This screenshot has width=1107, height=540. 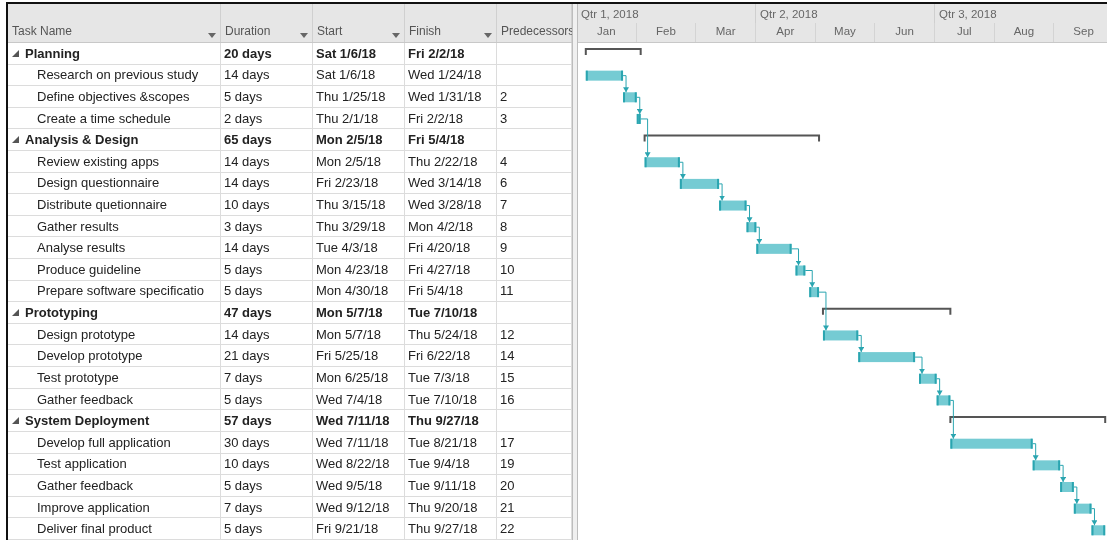 I want to click on summary-task-name: Prototyping, so click(x=114, y=313).